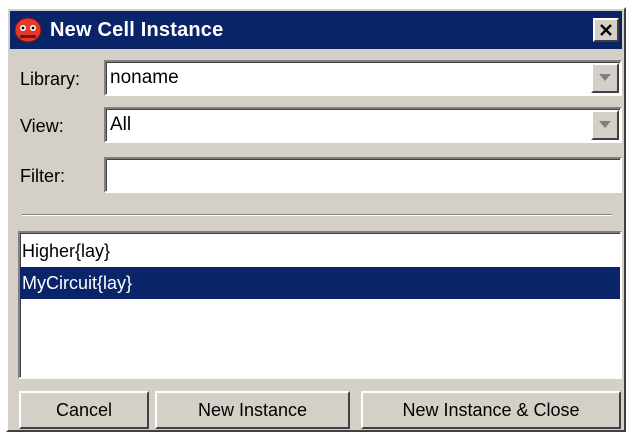 The width and height of the screenshot is (632, 439). I want to click on electric-app-icon, so click(28, 30).